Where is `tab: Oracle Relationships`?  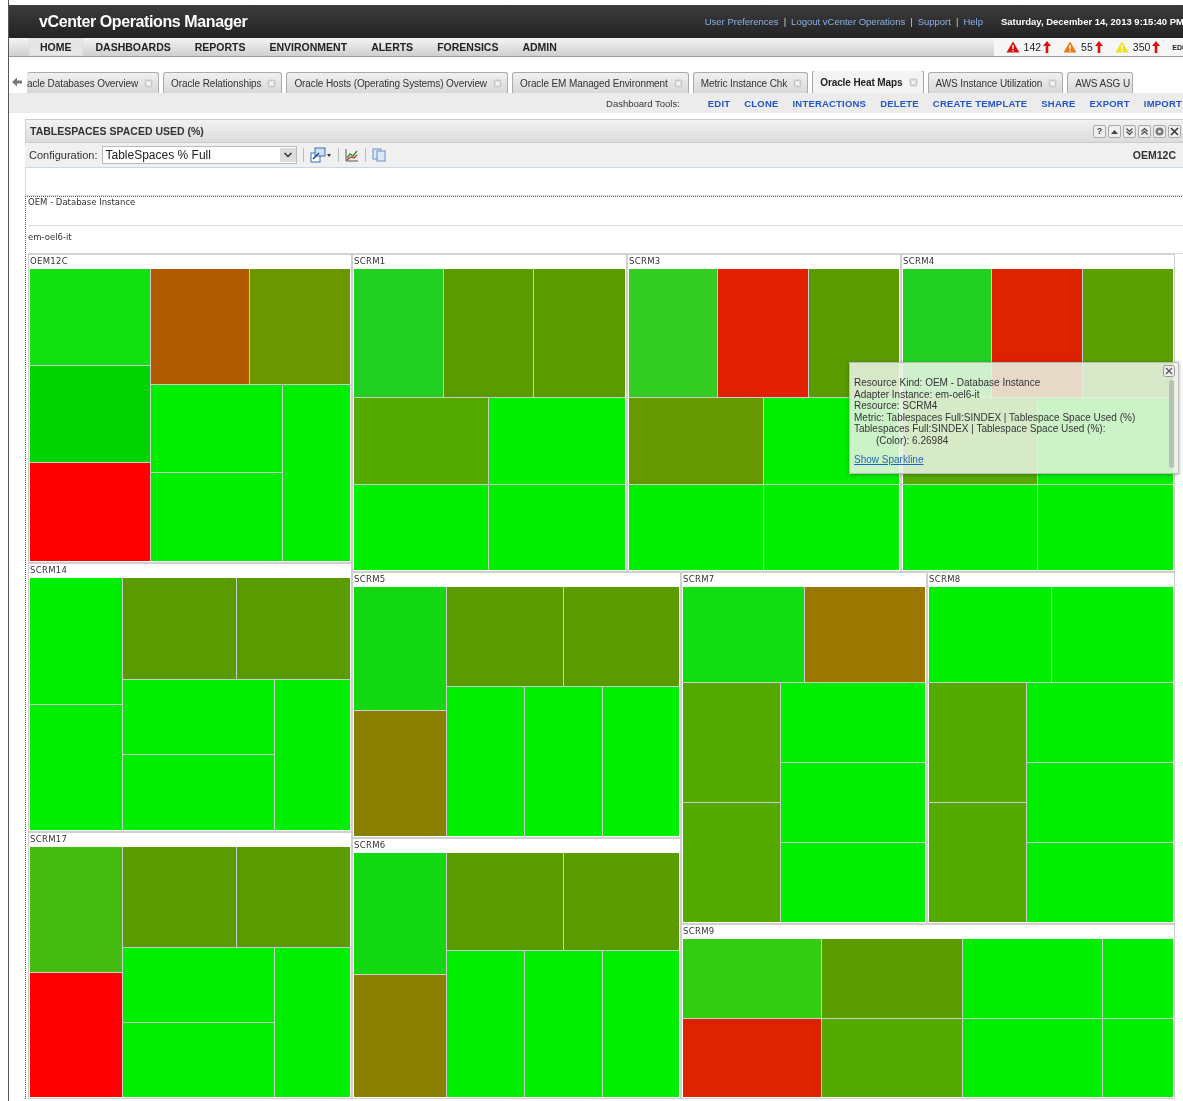
tab: Oracle Relationships is located at coordinates (223, 82).